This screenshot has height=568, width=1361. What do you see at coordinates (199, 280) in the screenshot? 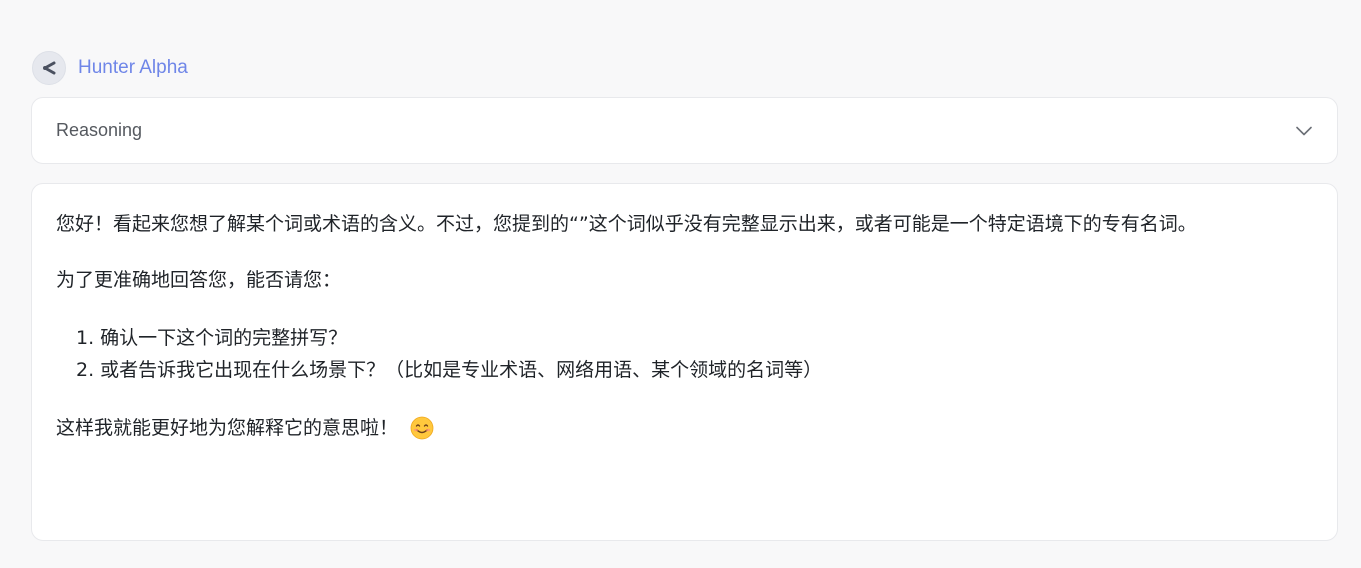
I see `answer-paragraph: 为了更准确地回答您，能否请您：` at bounding box center [199, 280].